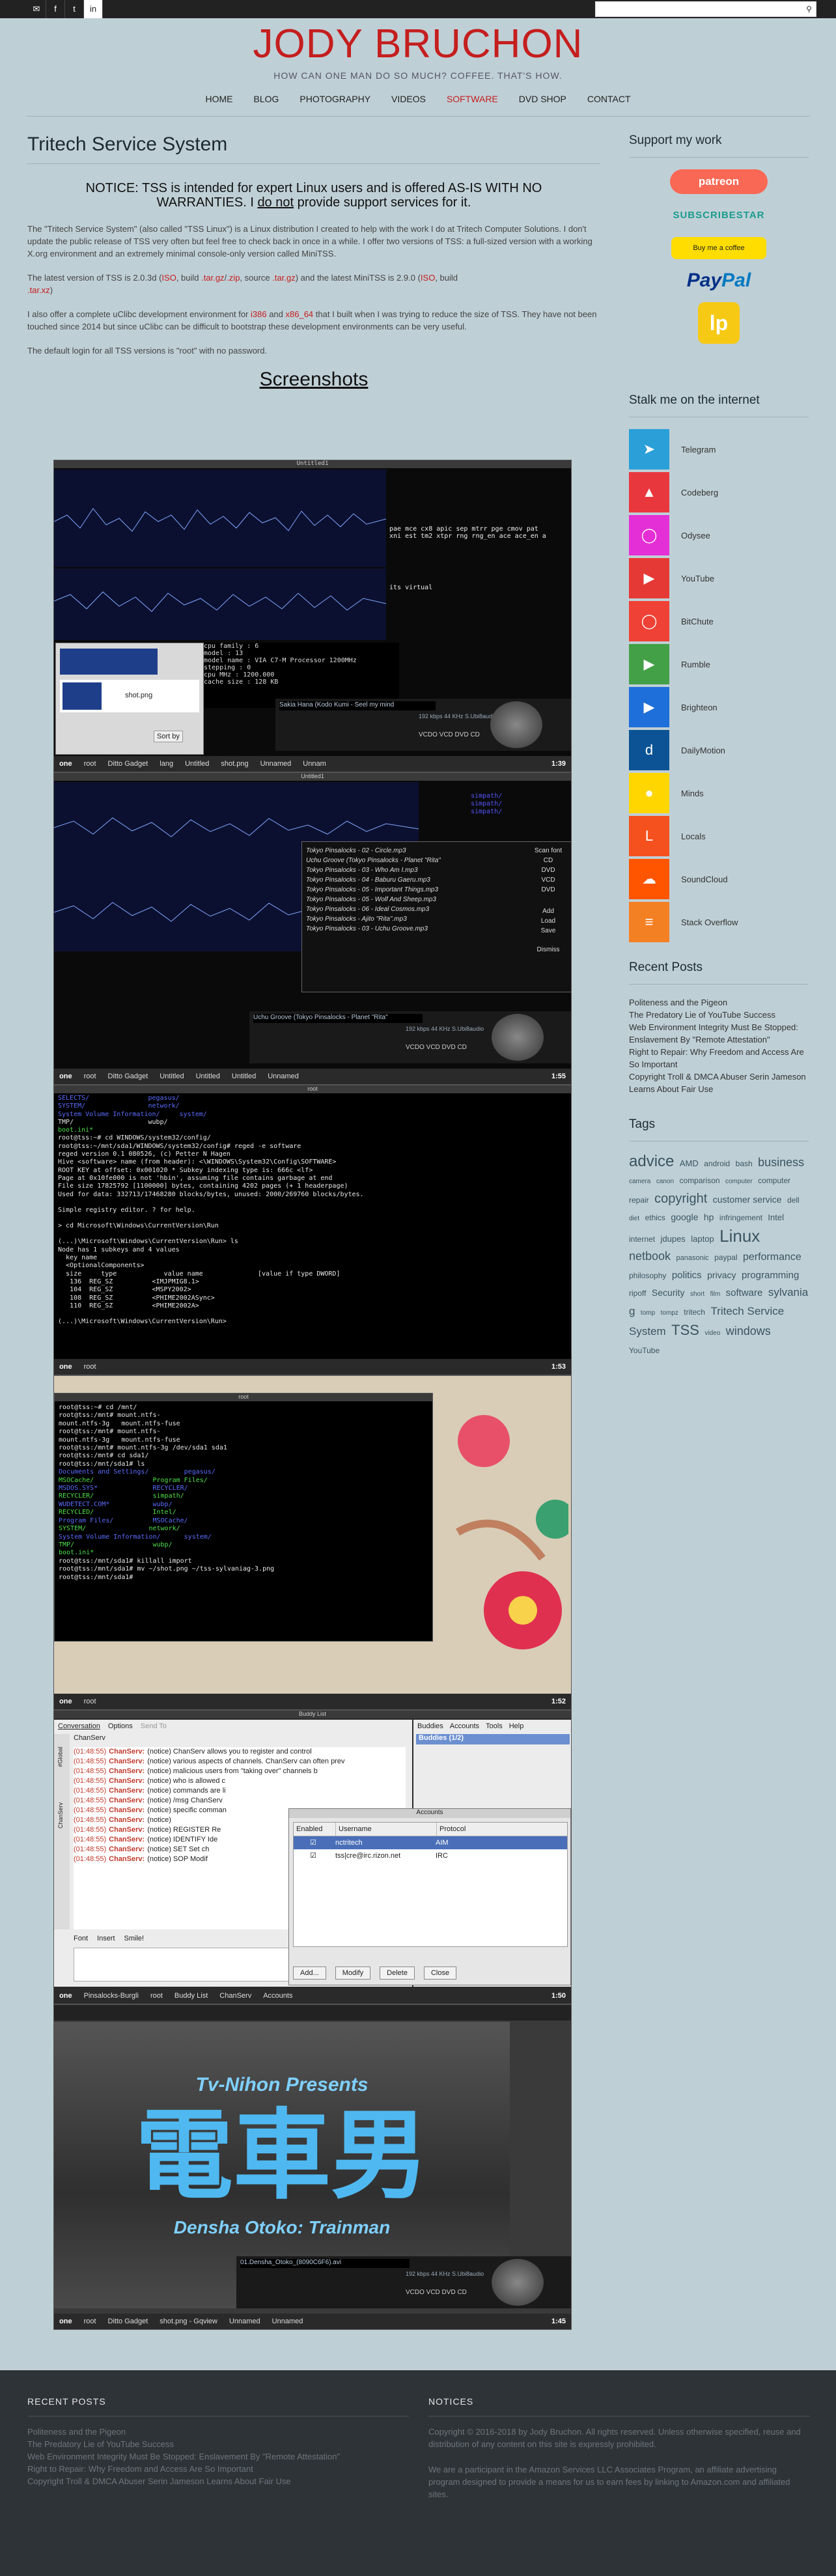 This screenshot has width=836, height=2576. Describe the element at coordinates (703, 751) in the screenshot. I see `social-label: DailyMotion` at that location.